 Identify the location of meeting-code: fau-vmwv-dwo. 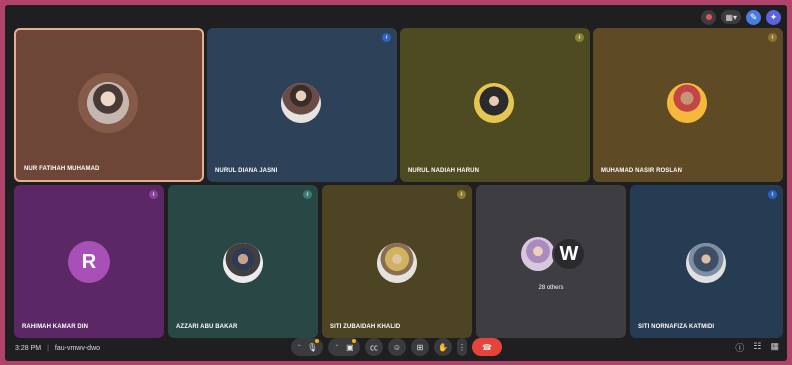
(77, 348).